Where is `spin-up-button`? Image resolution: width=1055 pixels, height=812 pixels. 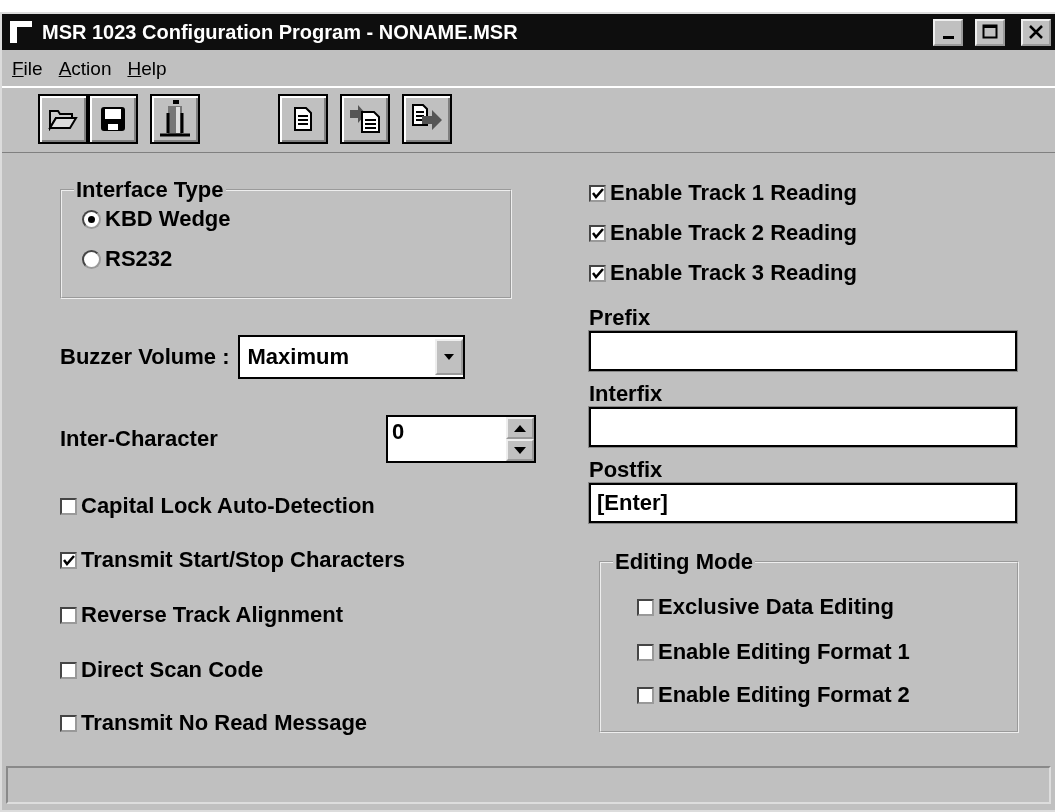
spin-up-button is located at coordinates (520, 428).